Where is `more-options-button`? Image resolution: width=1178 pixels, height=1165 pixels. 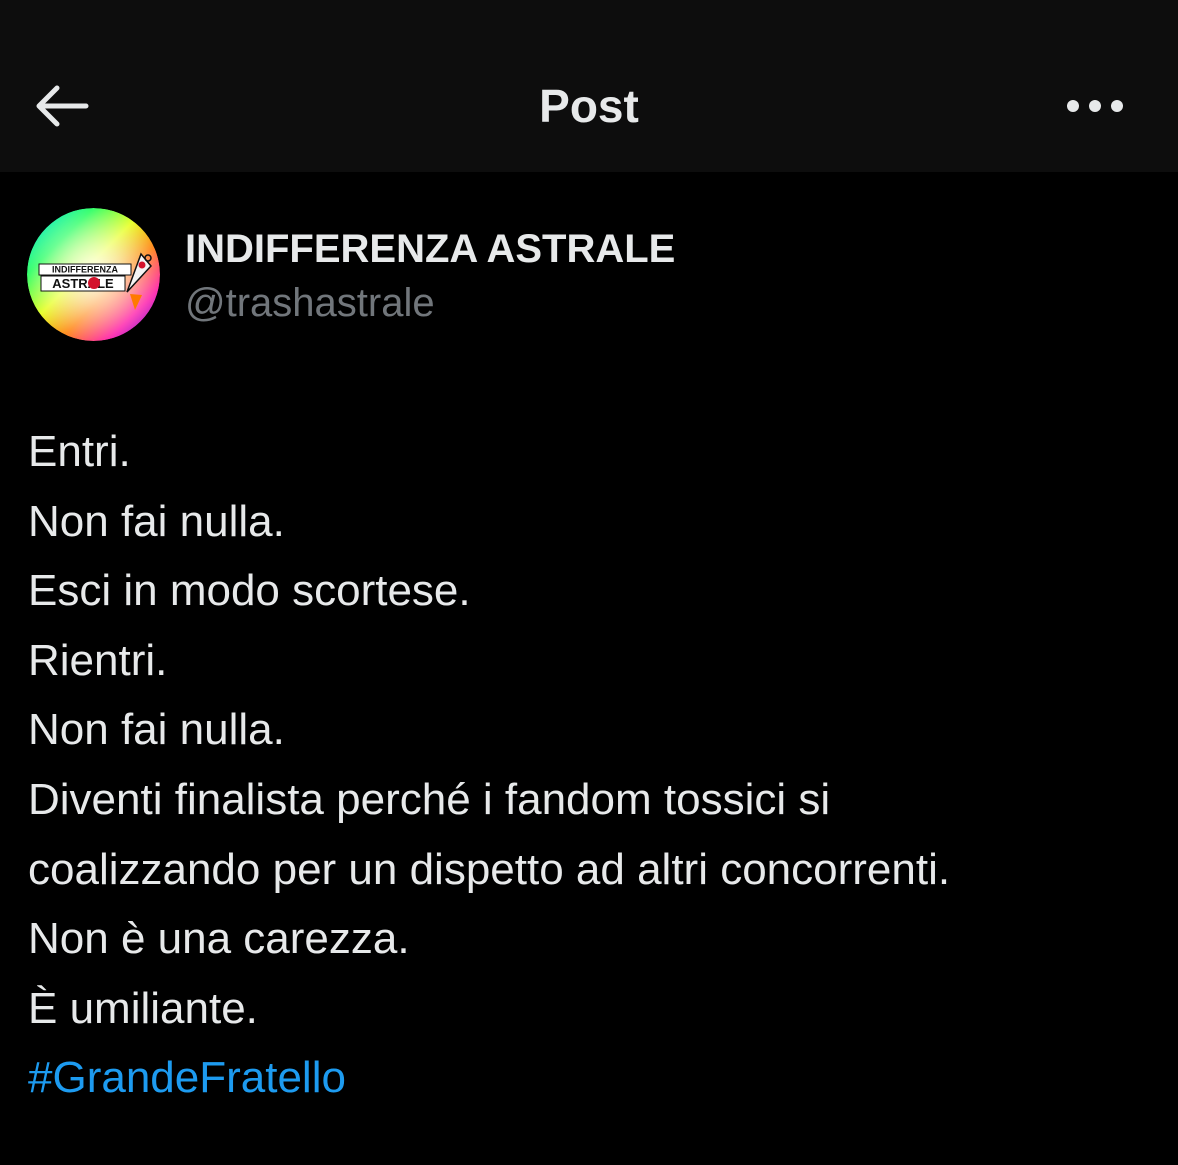
more-options-button is located at coordinates (1095, 106).